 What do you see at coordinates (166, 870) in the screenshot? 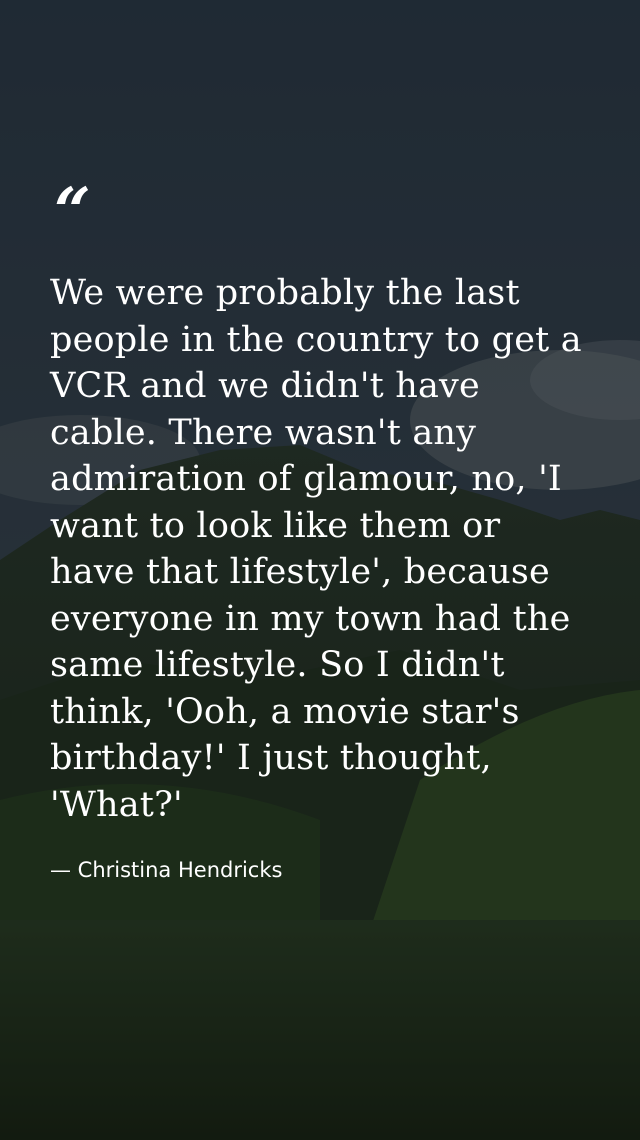
I see `quote-author: — Christina Hendricks` at bounding box center [166, 870].